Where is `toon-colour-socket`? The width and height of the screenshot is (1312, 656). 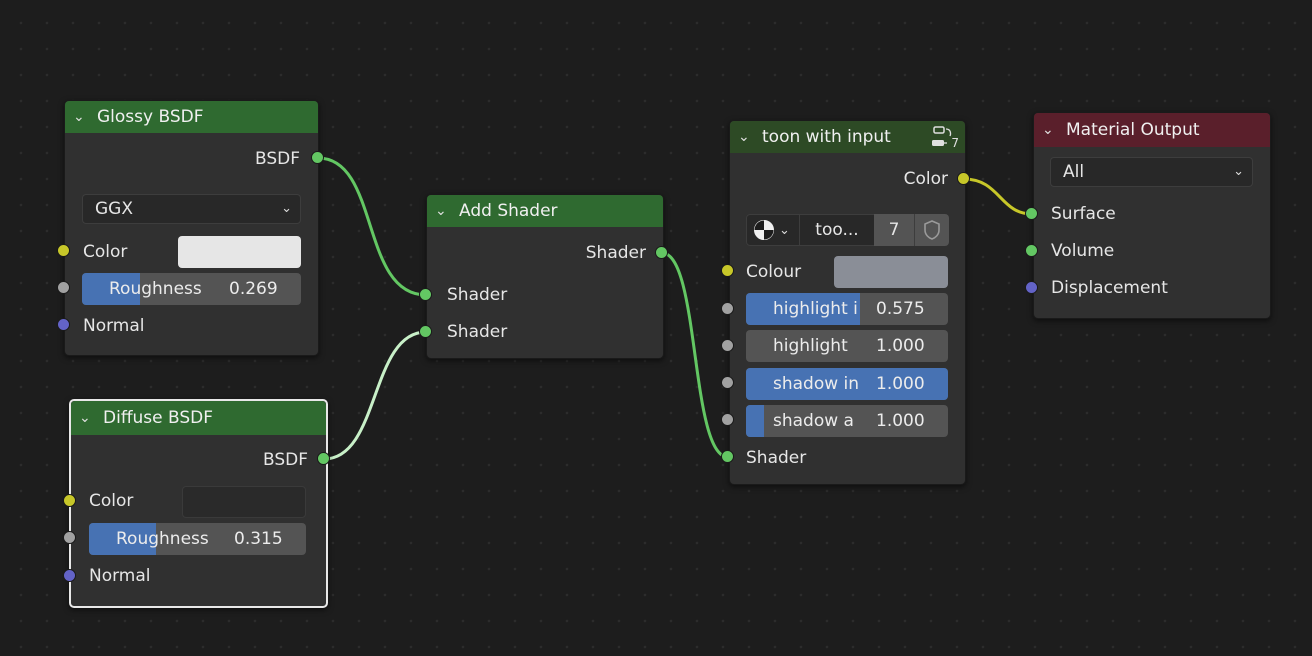 toon-colour-socket is located at coordinates (727, 270).